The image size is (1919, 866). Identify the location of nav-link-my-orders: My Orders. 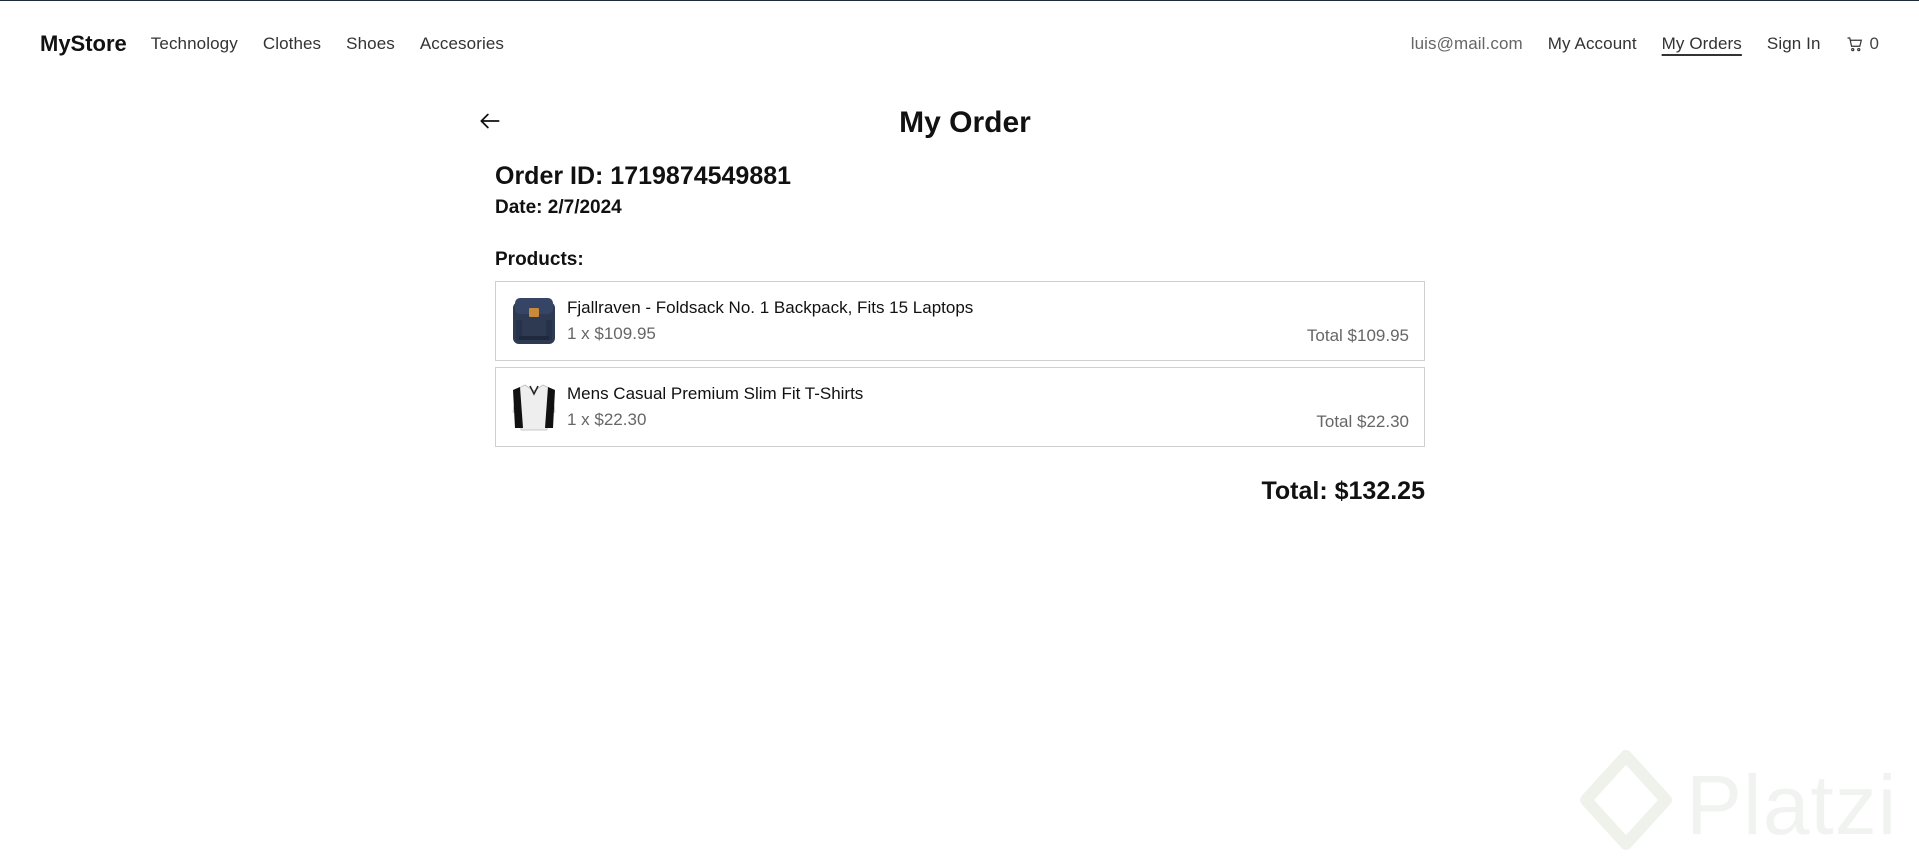
(1702, 44).